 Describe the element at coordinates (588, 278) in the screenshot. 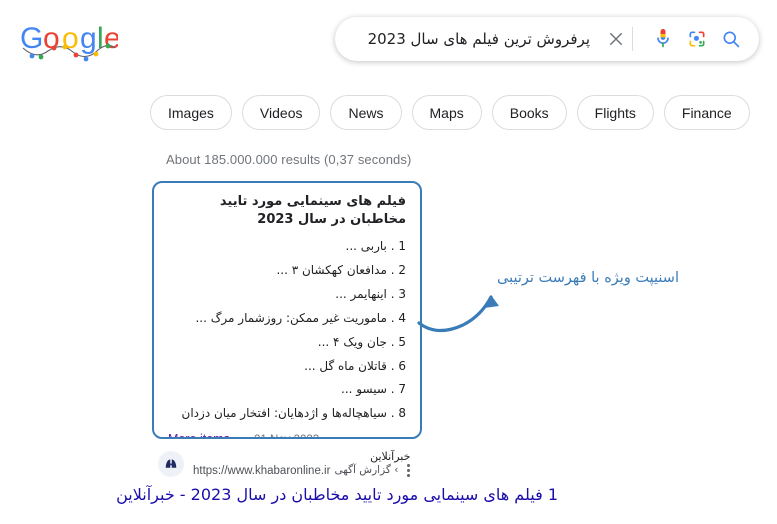

I see `annotation-label: اسنیپت ویژه با فهرست ترتیبی` at that location.